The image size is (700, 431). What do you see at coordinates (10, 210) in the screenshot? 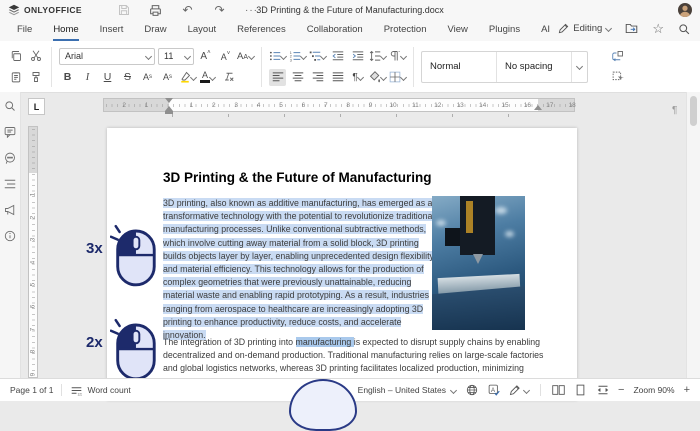
I see `feedback-icon` at bounding box center [10, 210].